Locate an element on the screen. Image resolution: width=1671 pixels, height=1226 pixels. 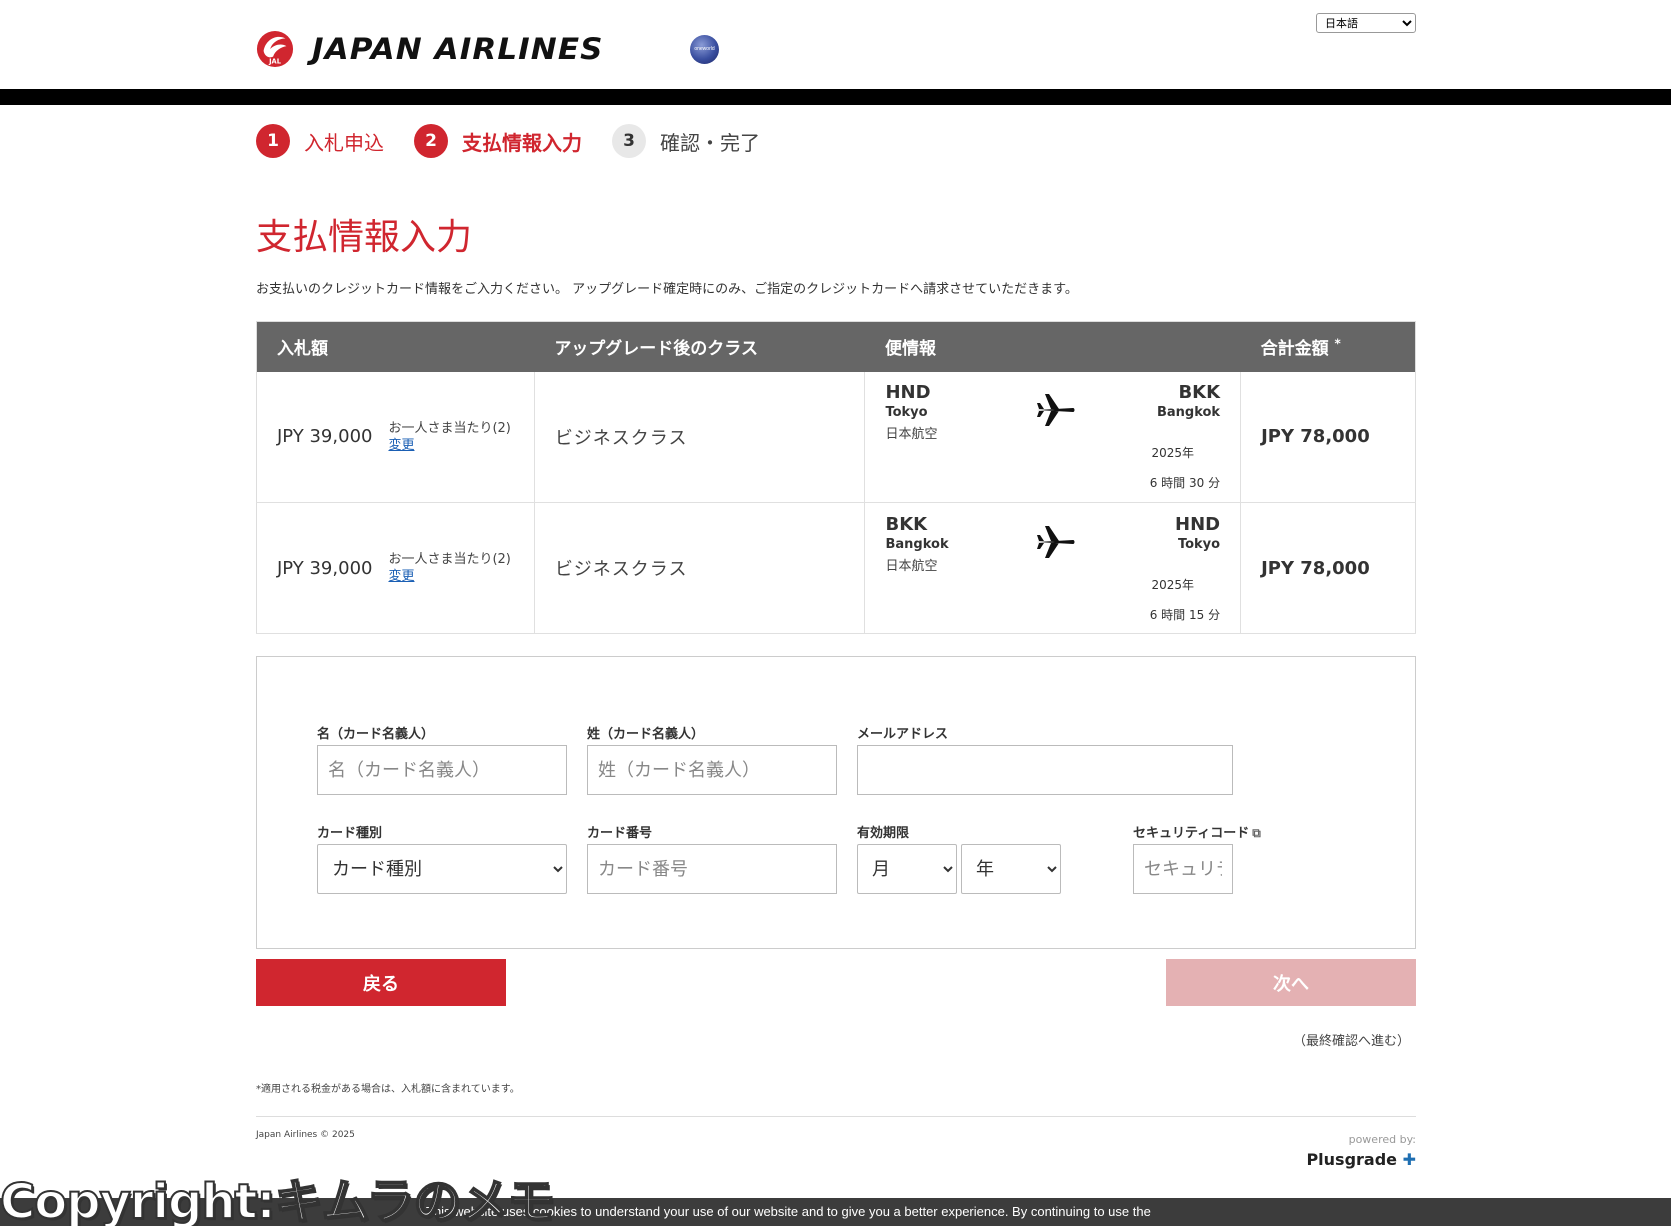
header-bid: 入札額 is located at coordinates (395, 346).